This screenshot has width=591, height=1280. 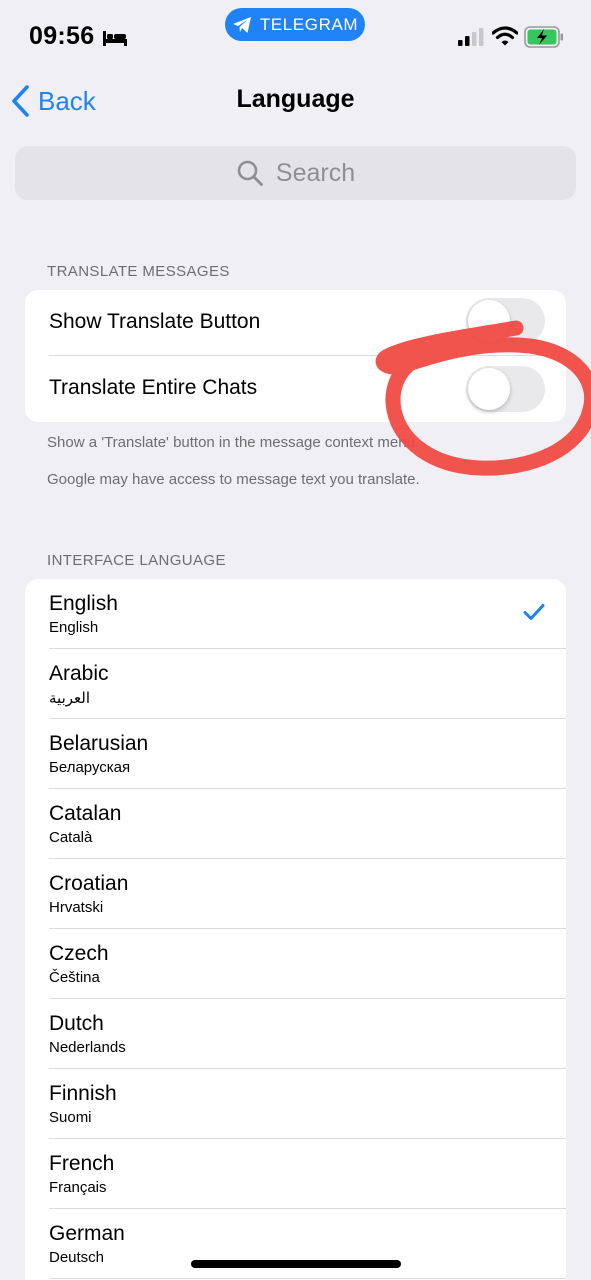 What do you see at coordinates (241, 24) in the screenshot?
I see `telegram-icon` at bounding box center [241, 24].